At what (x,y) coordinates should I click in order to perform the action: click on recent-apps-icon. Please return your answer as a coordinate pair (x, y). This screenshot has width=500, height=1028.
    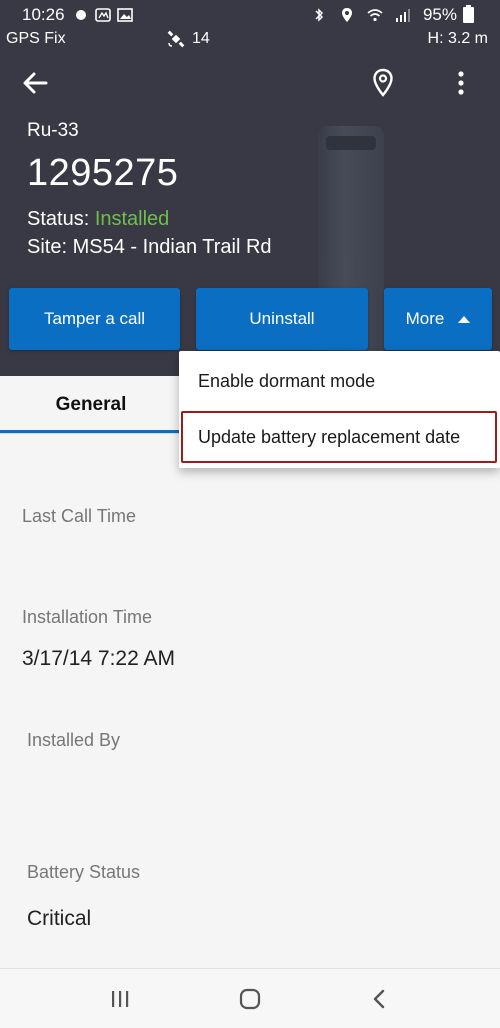
    Looking at the image, I should click on (120, 999).